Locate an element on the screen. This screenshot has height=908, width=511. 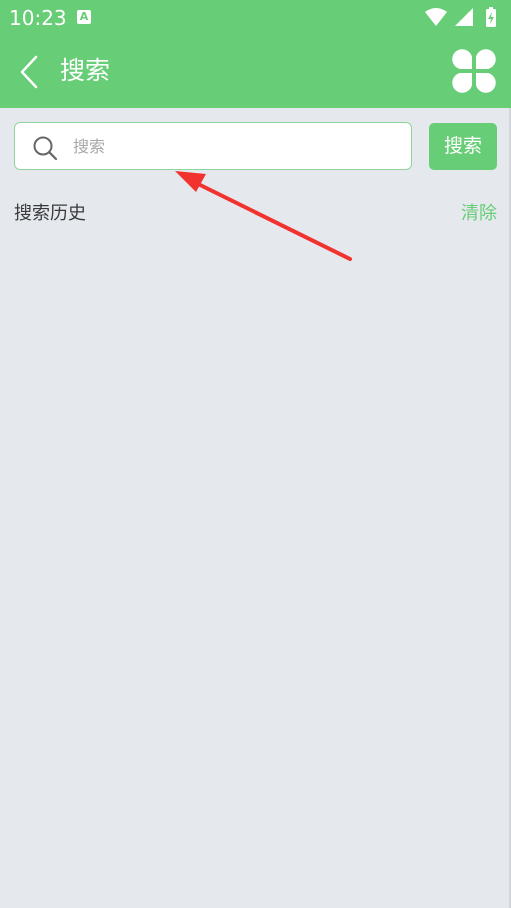
signal-icon is located at coordinates (464, 17).